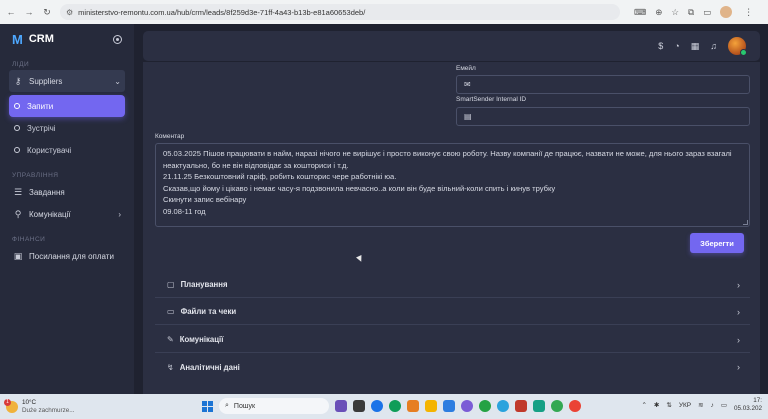 The width and height of the screenshot is (768, 419). Describe the element at coordinates (691, 12) in the screenshot. I see `extensions-icon: ⧉` at that location.